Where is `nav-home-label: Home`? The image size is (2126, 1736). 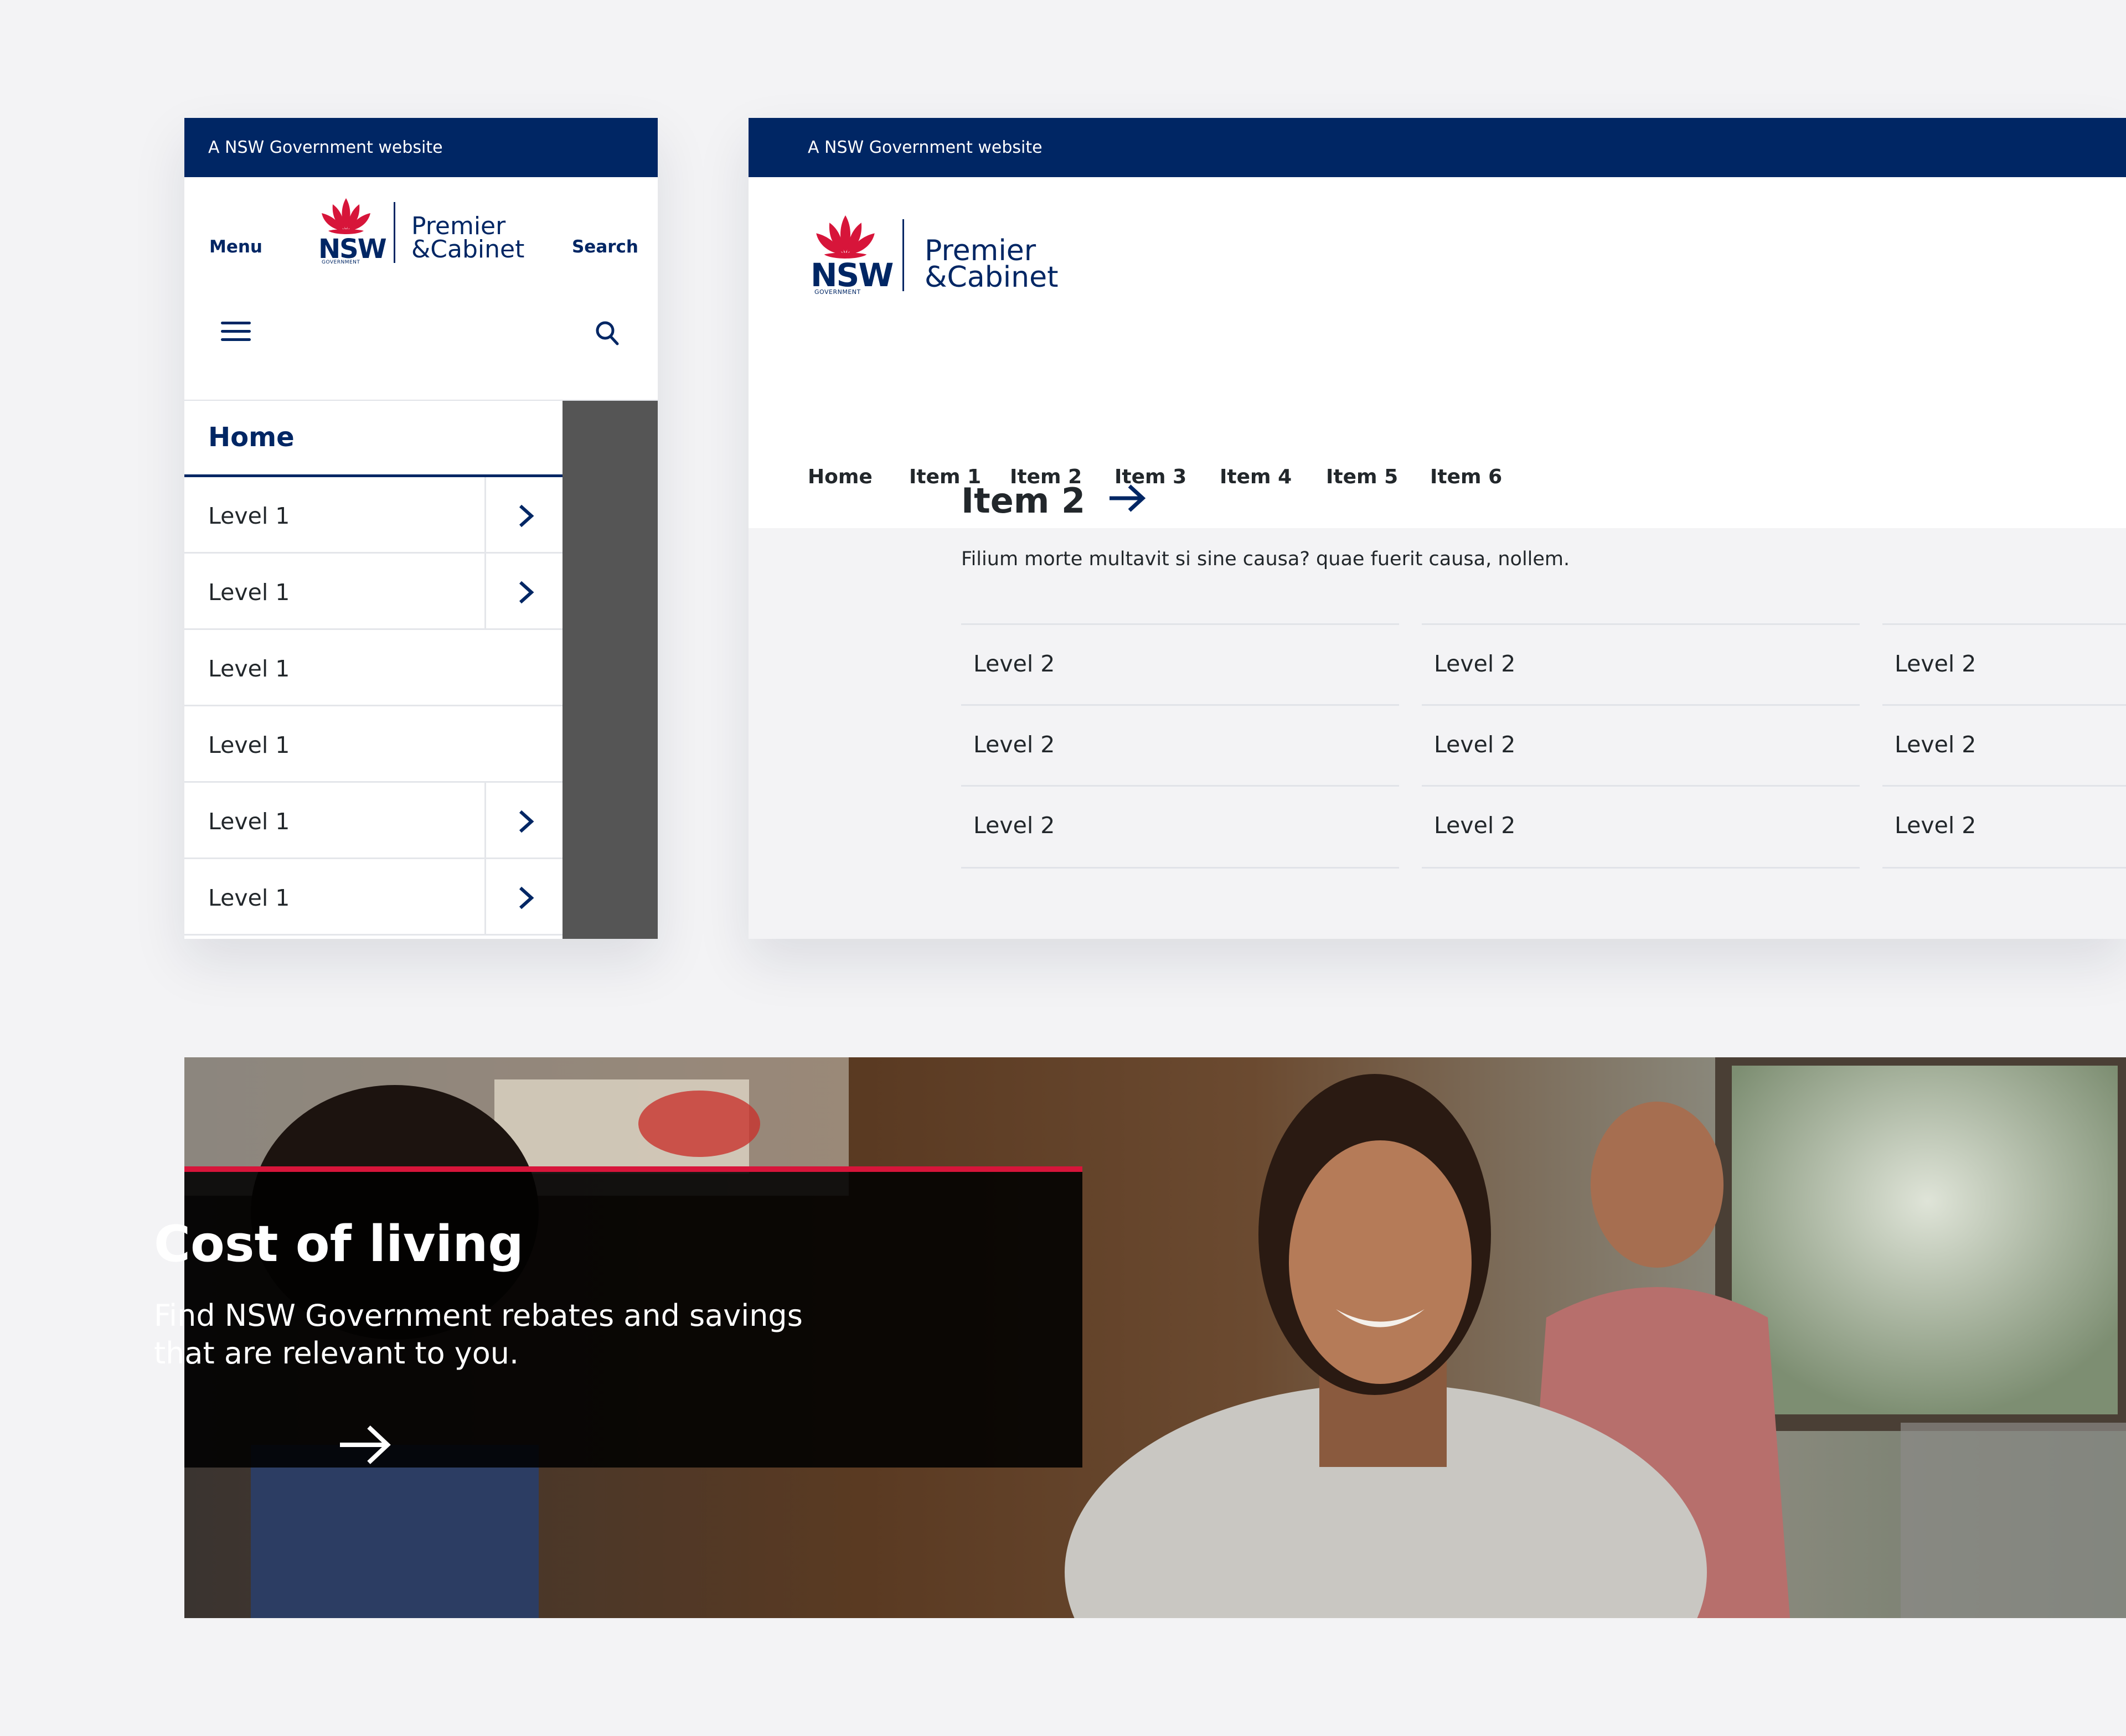
nav-home-label: Home is located at coordinates (251, 437).